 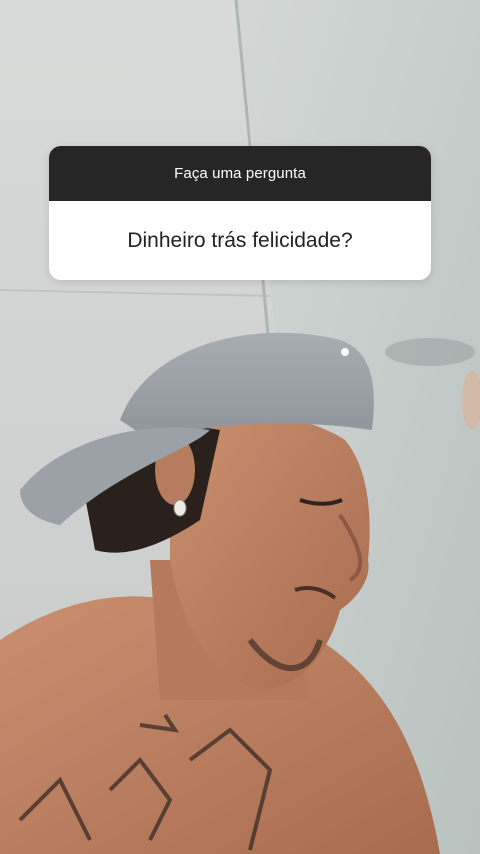 What do you see at coordinates (240, 240) in the screenshot?
I see `question-sticker-text: Dinheiro trás felicidade?` at bounding box center [240, 240].